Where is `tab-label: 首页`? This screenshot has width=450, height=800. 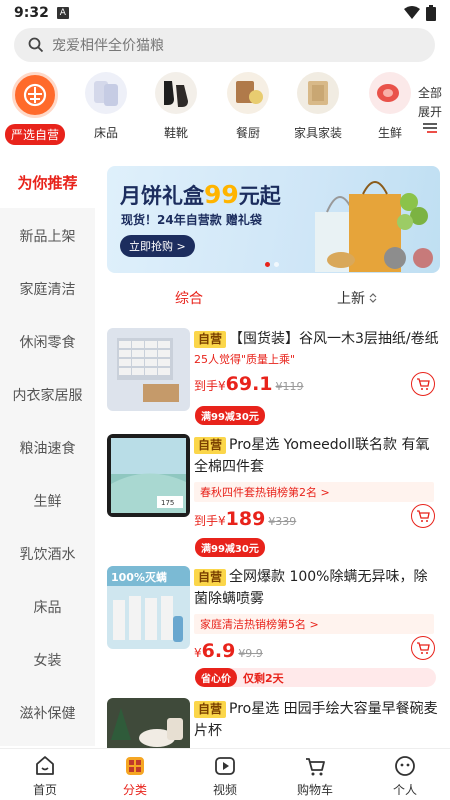 tab-label: 首页 is located at coordinates (44, 790).